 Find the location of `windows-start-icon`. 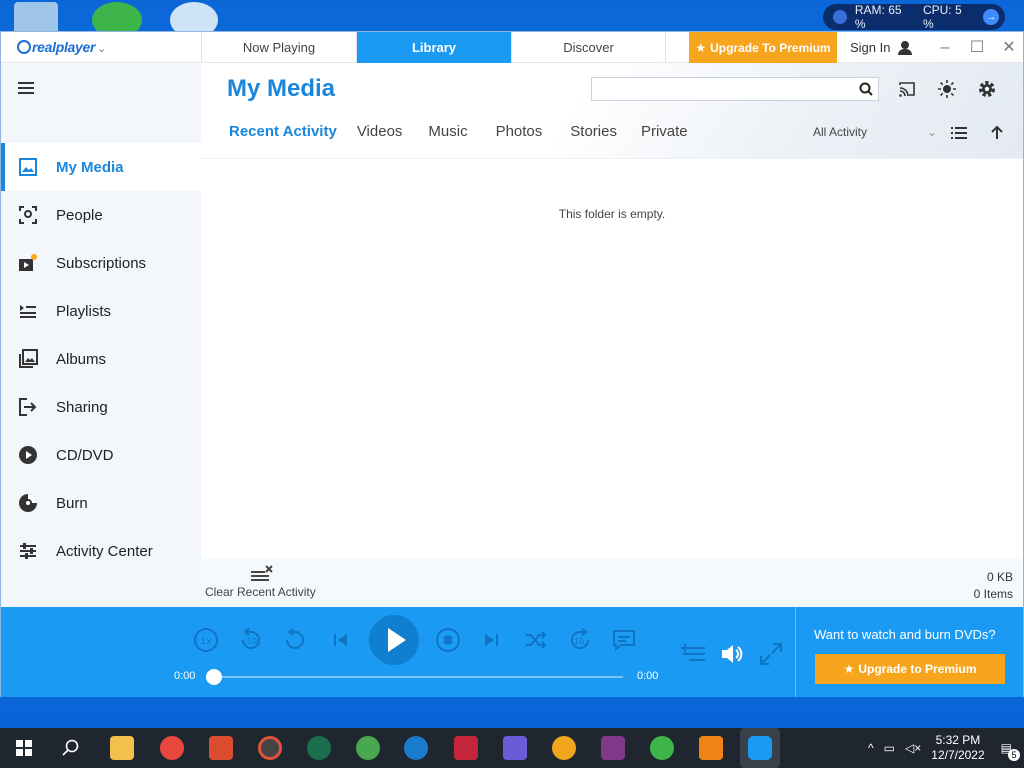

windows-start-icon is located at coordinates (24, 748).